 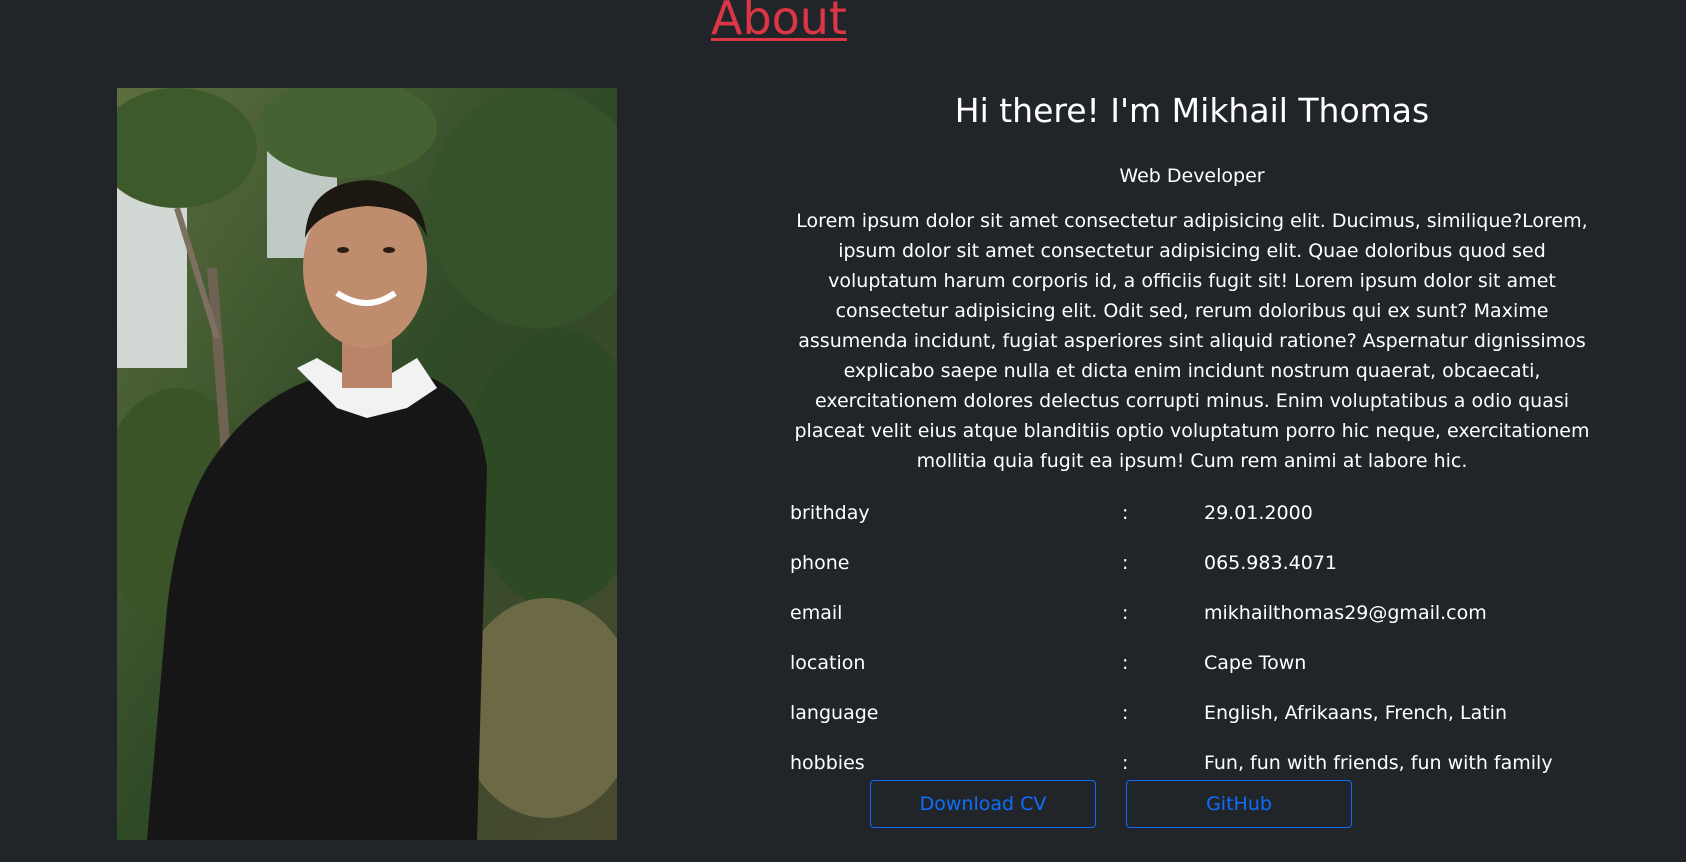 I want to click on action-buttons: Download CV GitHub, so click(x=1111, y=804).